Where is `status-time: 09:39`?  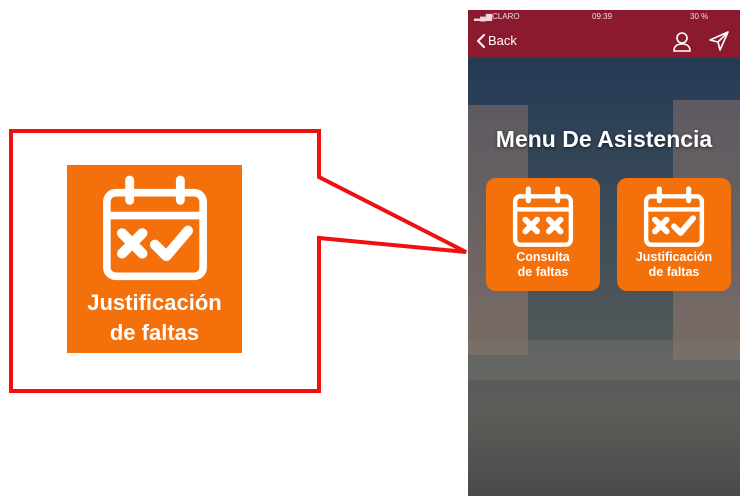 status-time: 09:39 is located at coordinates (602, 16).